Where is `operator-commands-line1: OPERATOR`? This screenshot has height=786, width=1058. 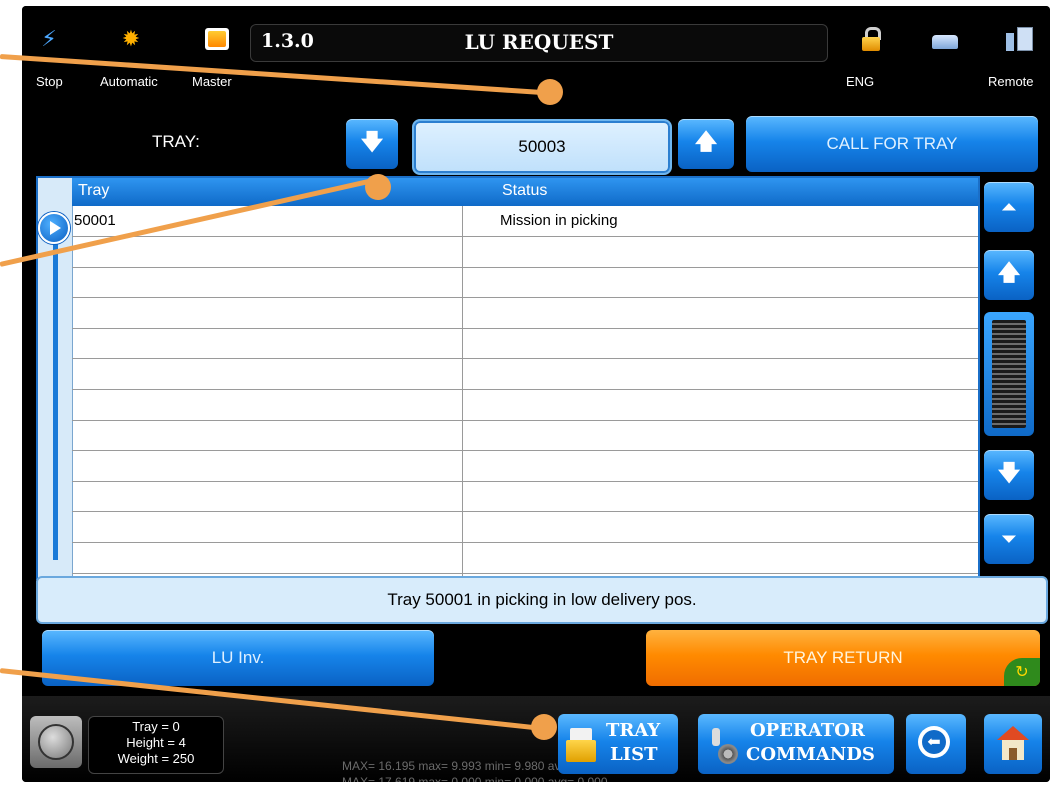
operator-commands-line1: OPERATOR is located at coordinates (807, 730).